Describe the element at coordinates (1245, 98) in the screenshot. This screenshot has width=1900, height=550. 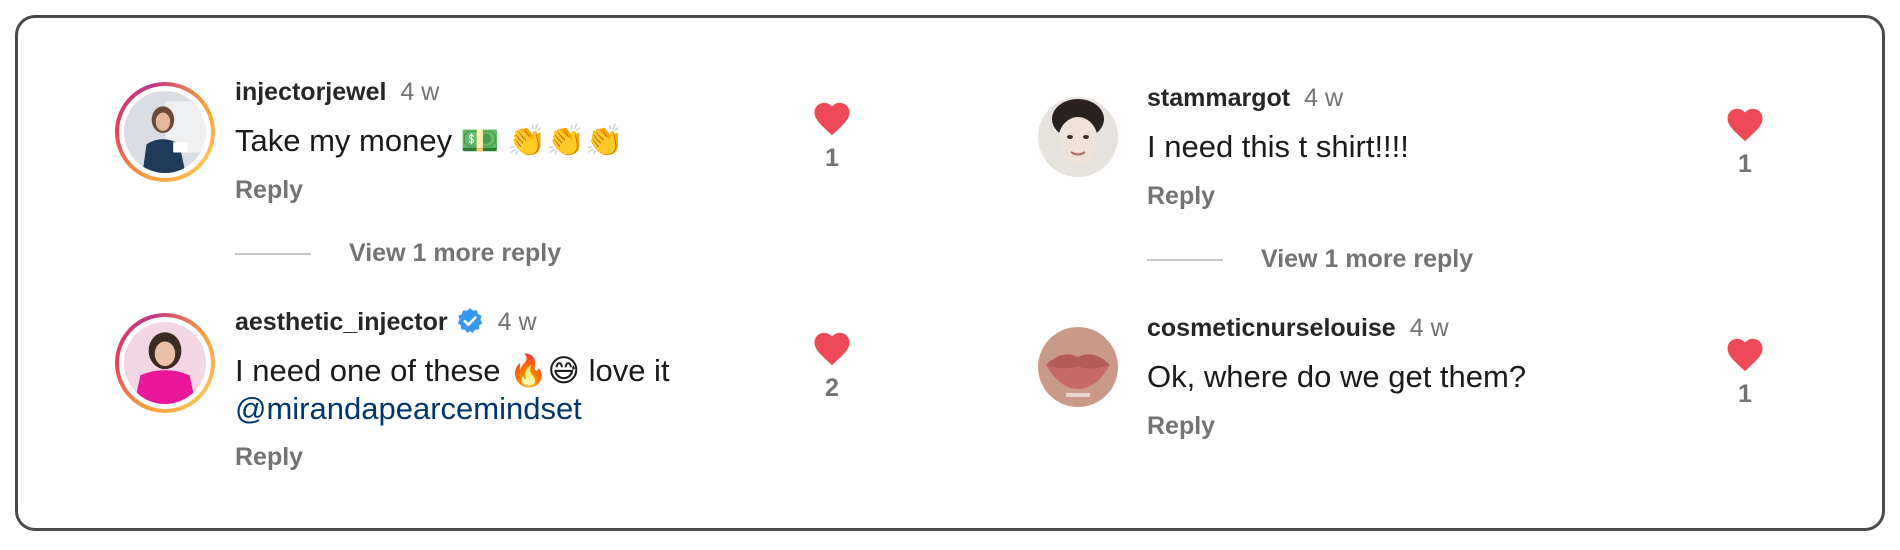
I see `comment-username: stammargot 4 w` at that location.